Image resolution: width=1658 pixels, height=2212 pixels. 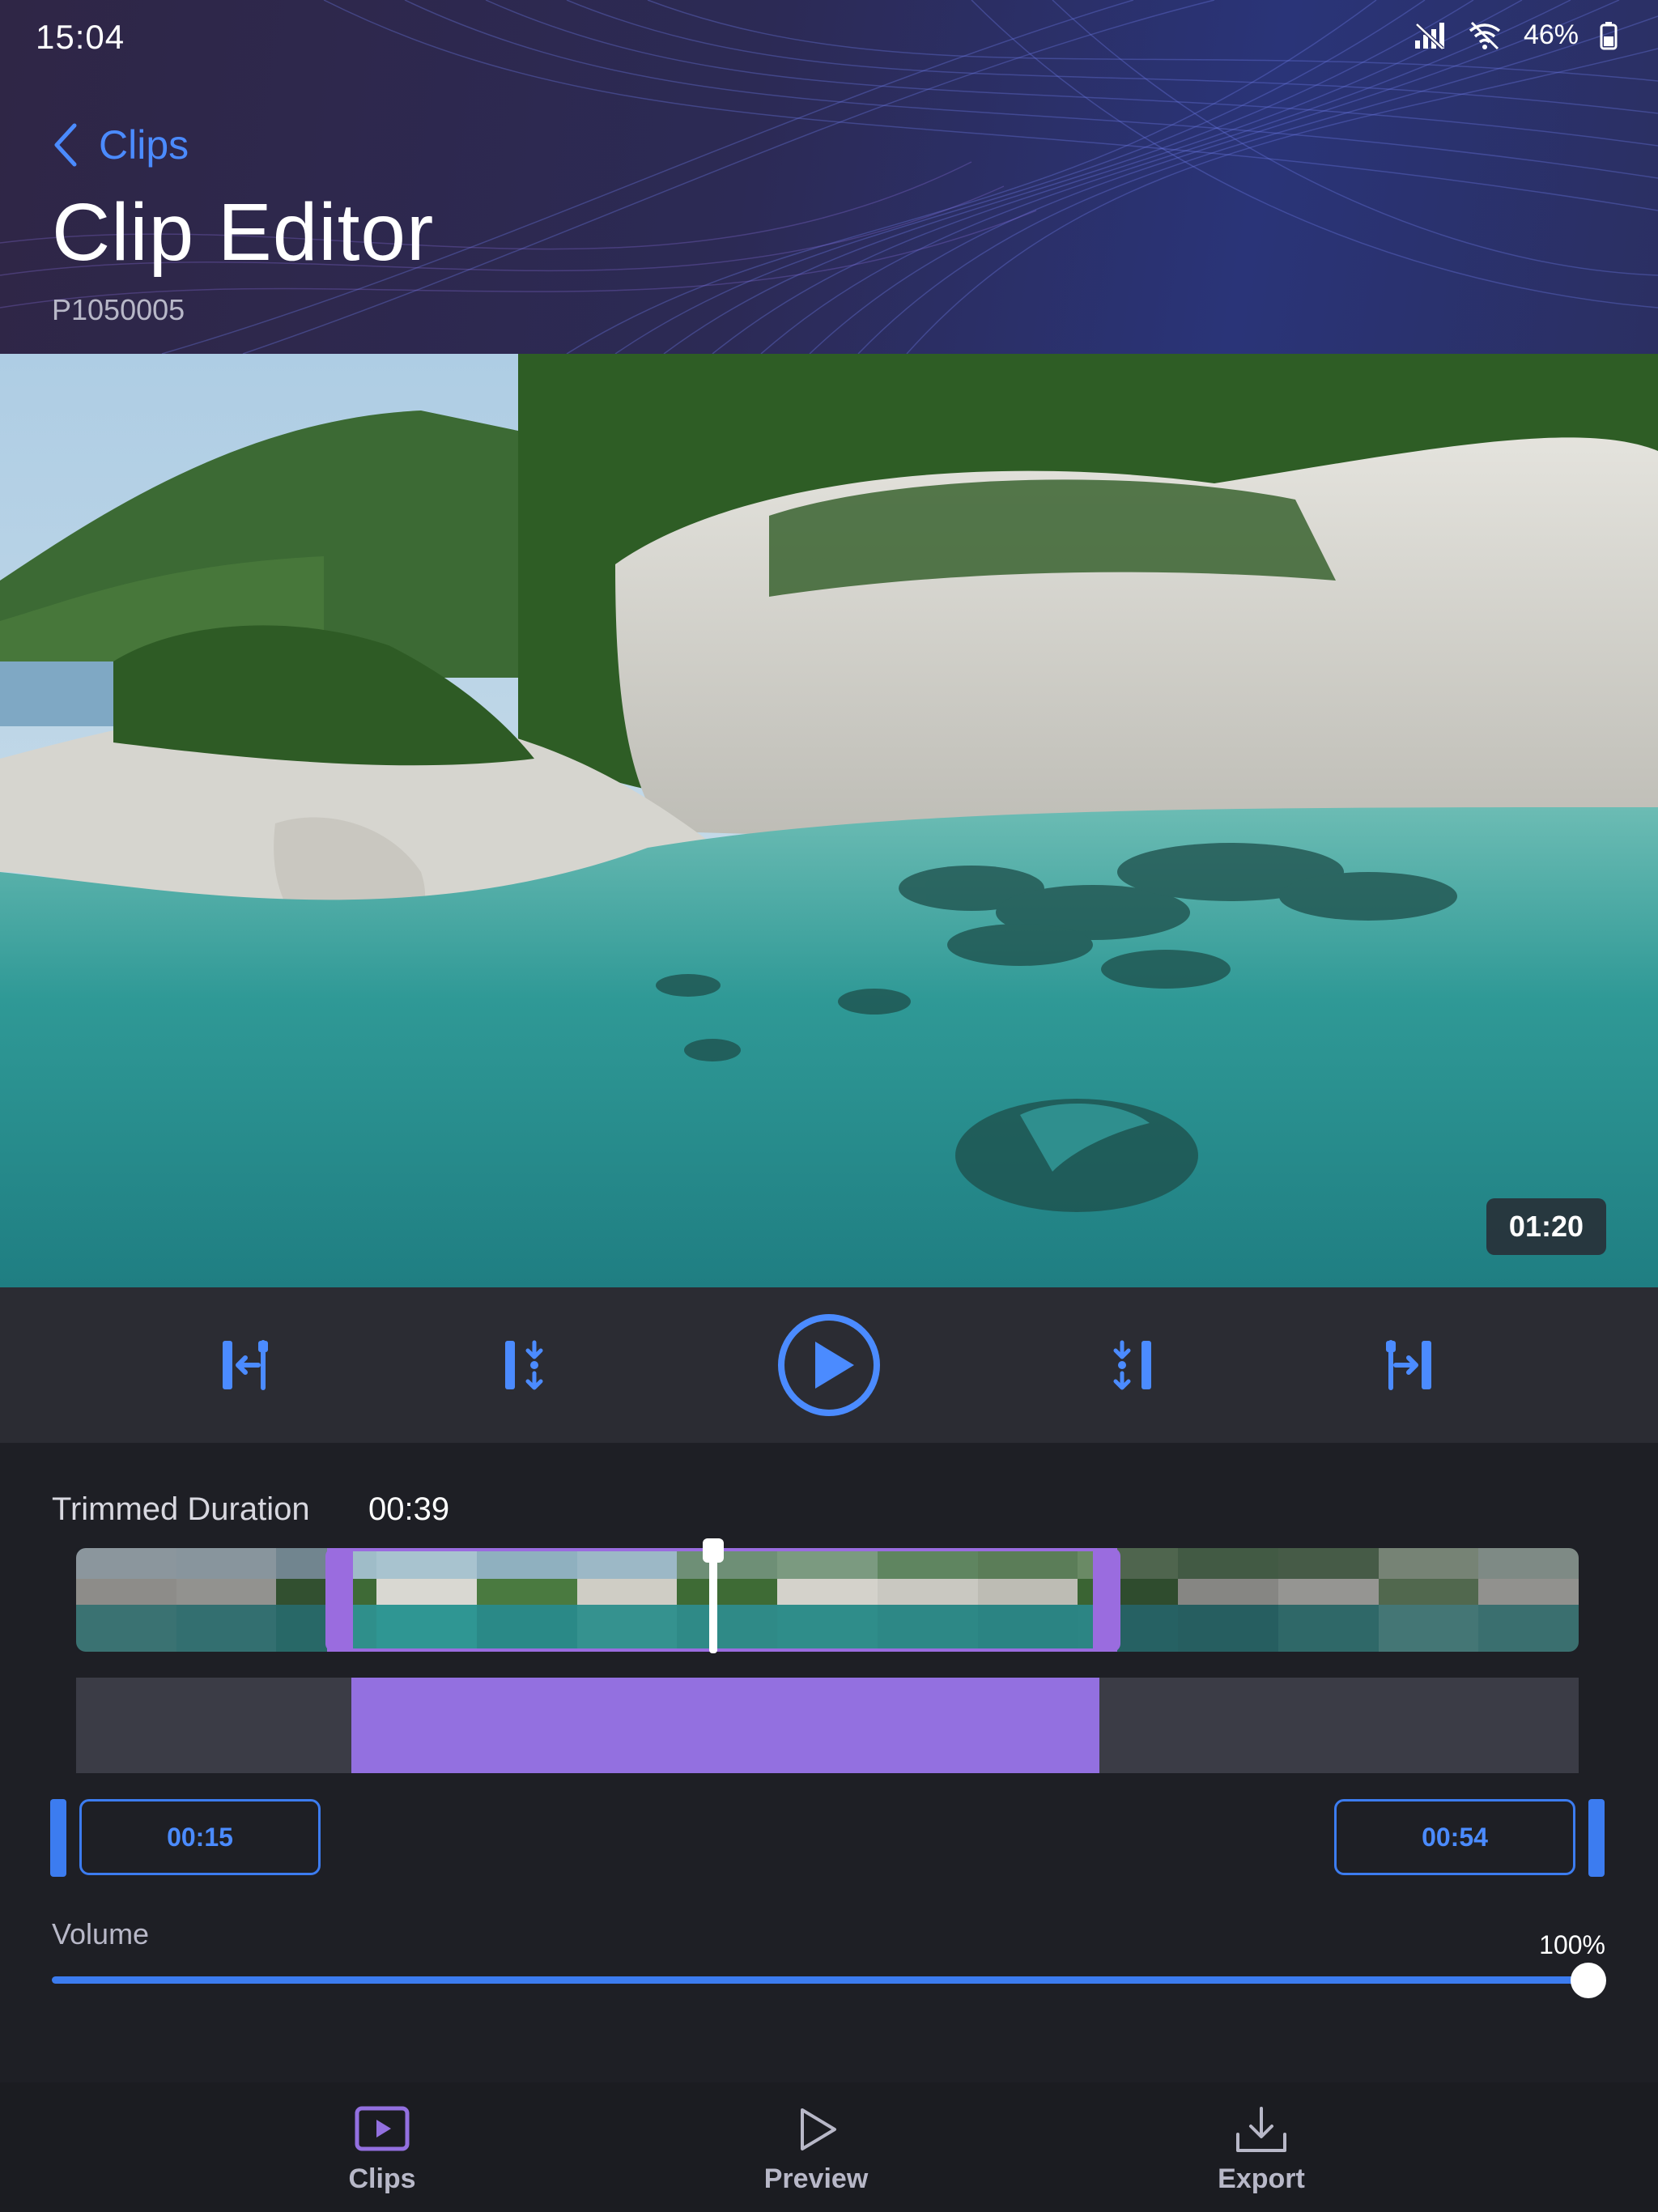 What do you see at coordinates (80, 37) in the screenshot?
I see `status-time: 15:04` at bounding box center [80, 37].